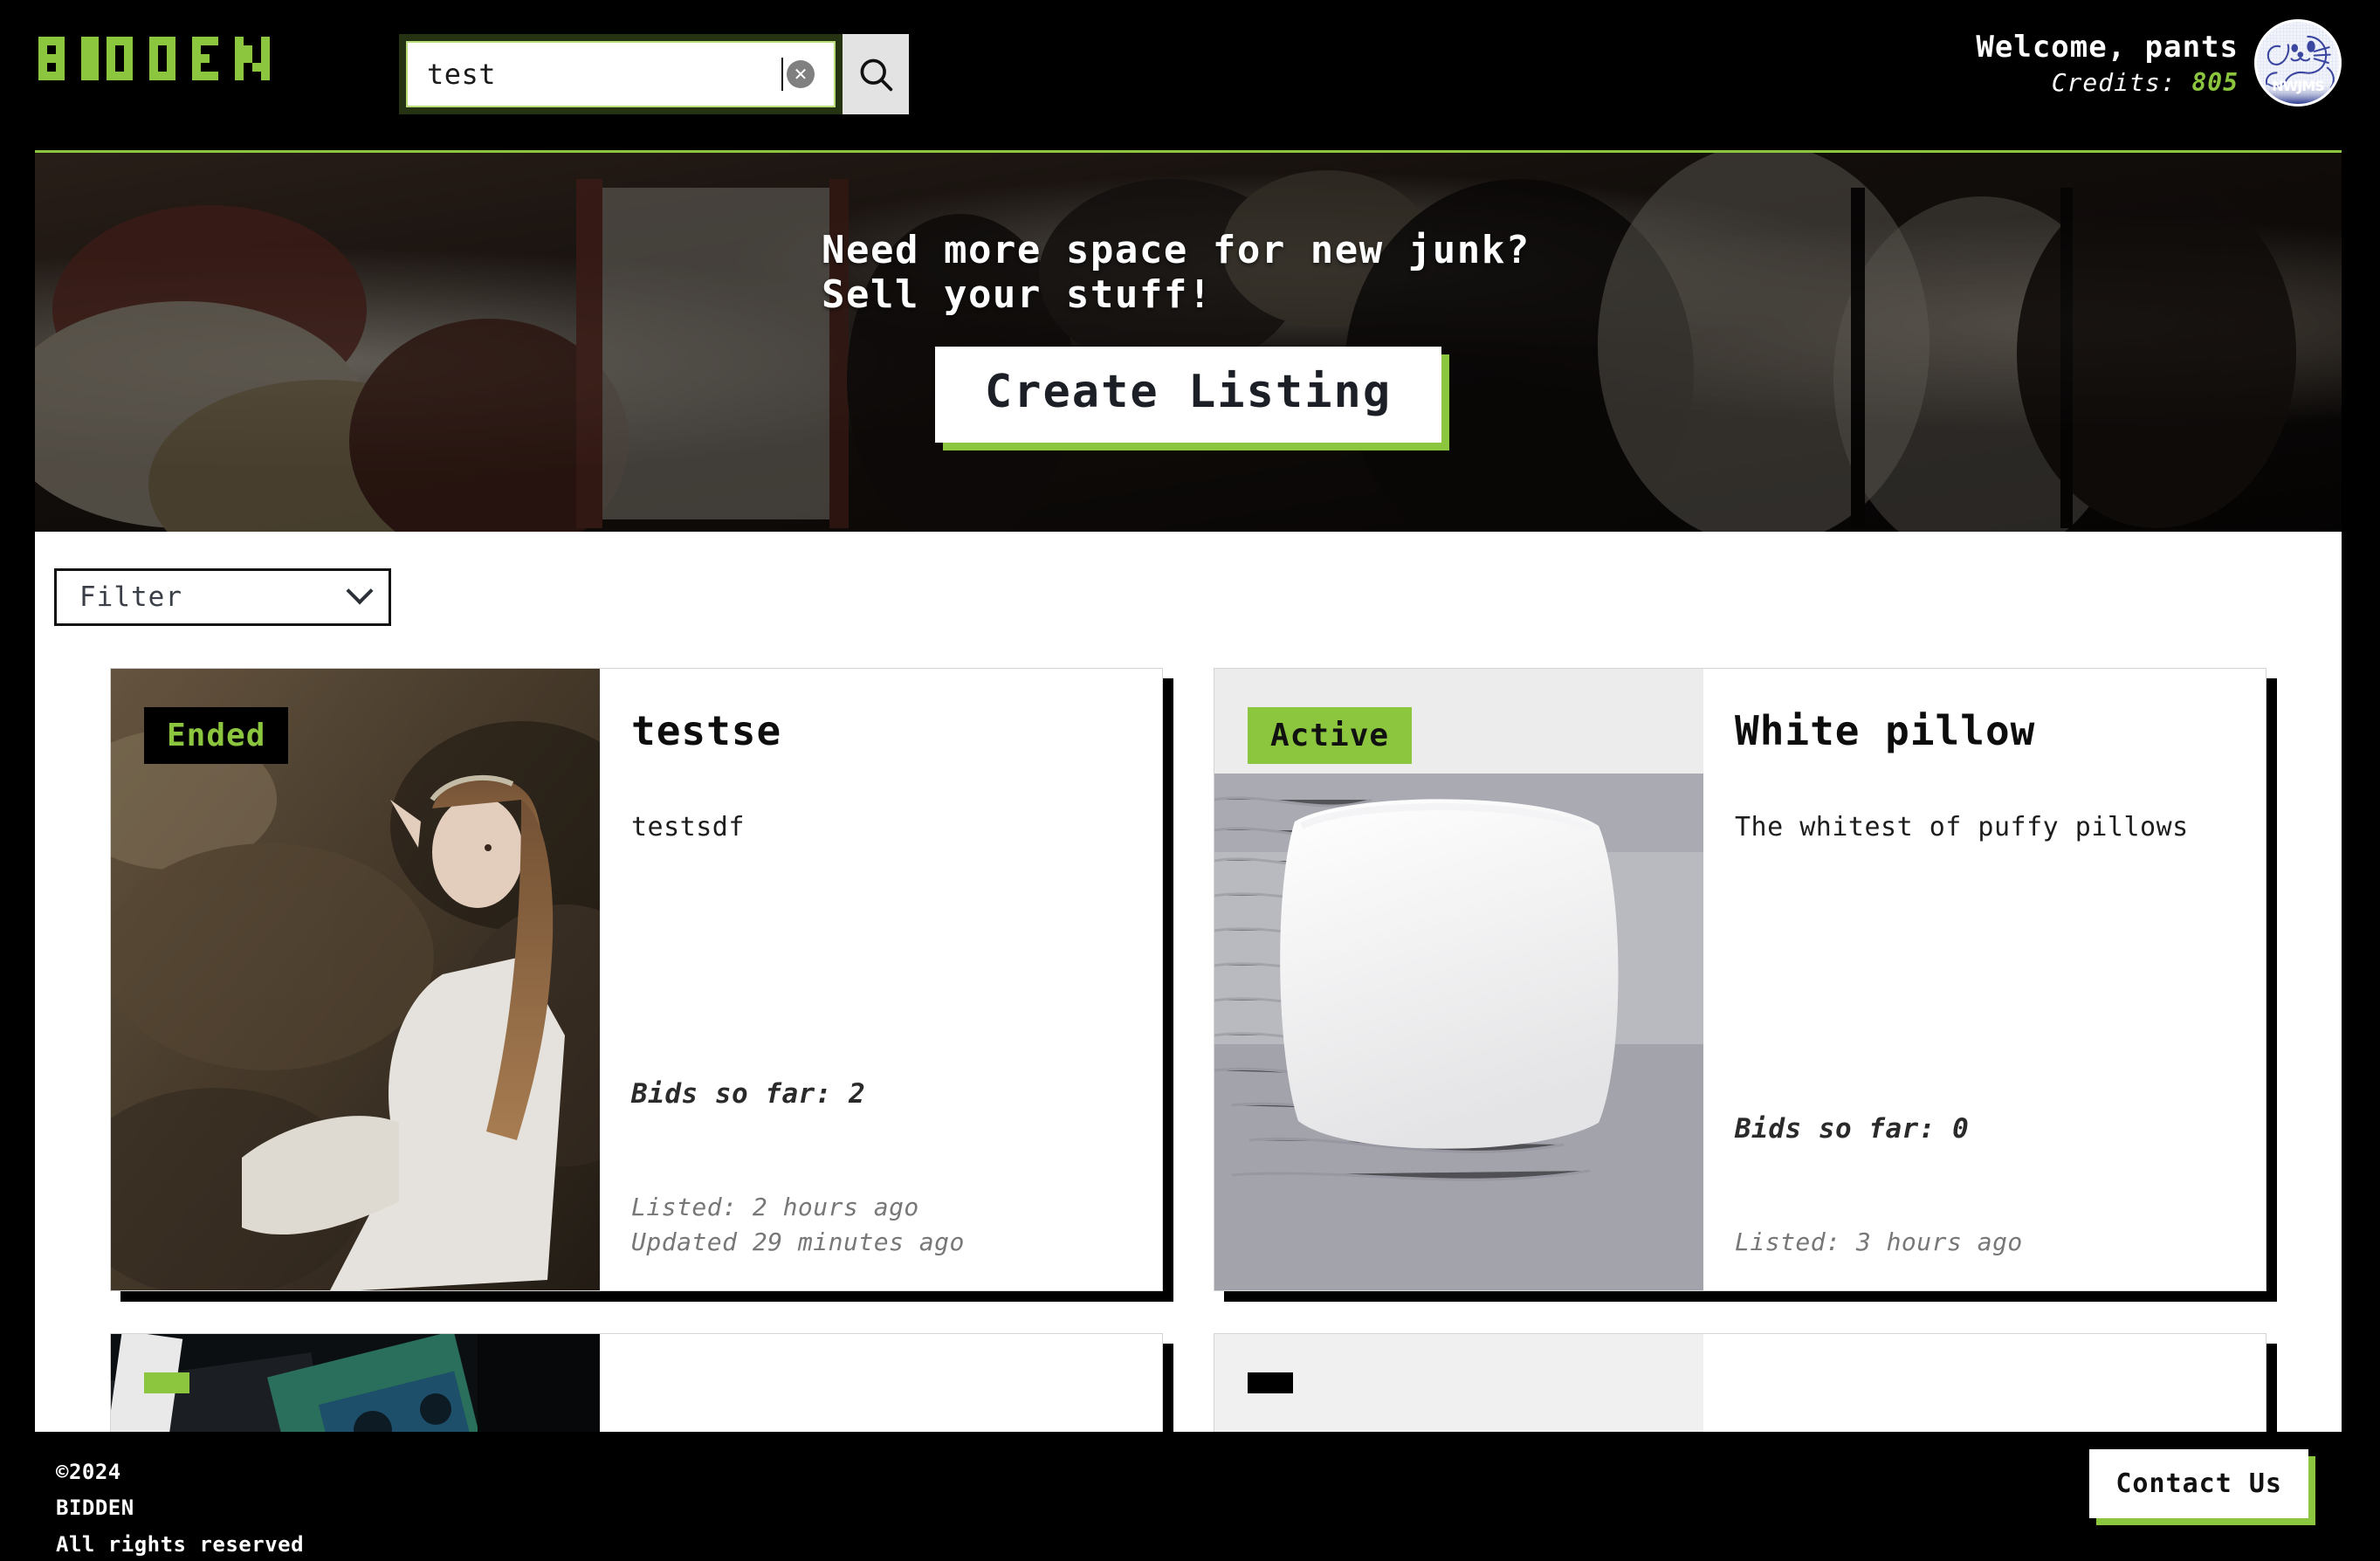  What do you see at coordinates (209, 58) in the screenshot?
I see `logo-letter-e` at bounding box center [209, 58].